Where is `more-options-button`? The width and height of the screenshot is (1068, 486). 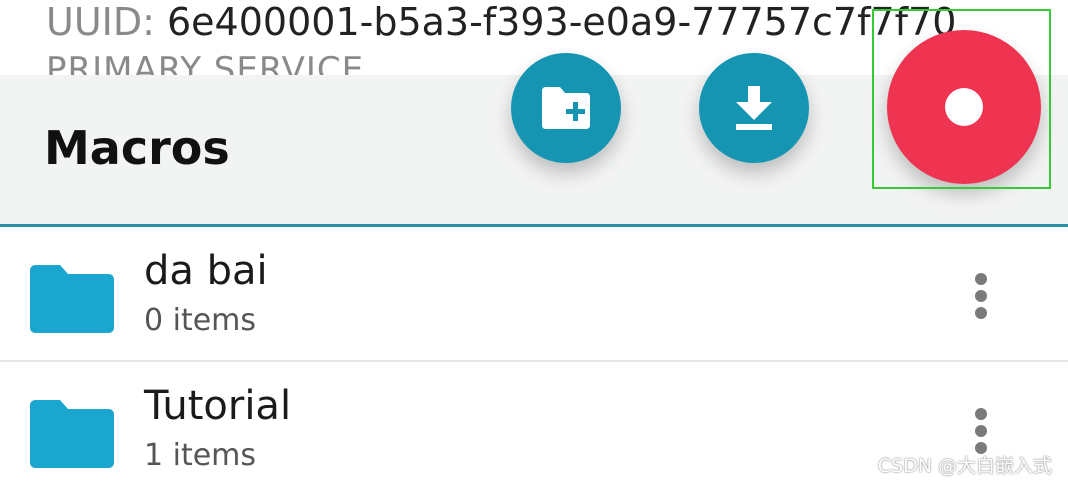
more-options-button is located at coordinates (981, 299).